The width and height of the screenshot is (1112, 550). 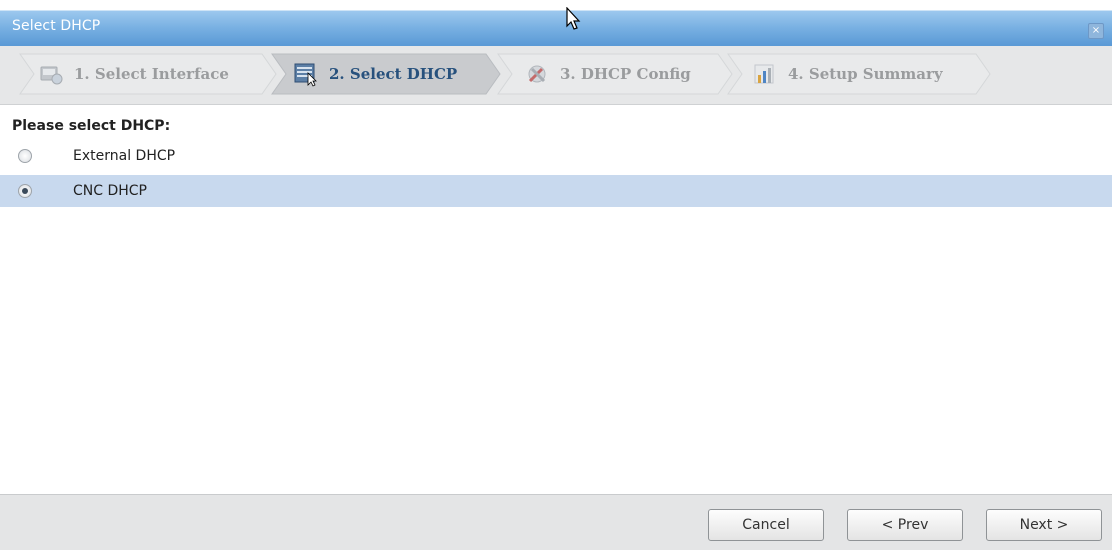 What do you see at coordinates (537, 74) in the screenshot?
I see `config-tools-icon` at bounding box center [537, 74].